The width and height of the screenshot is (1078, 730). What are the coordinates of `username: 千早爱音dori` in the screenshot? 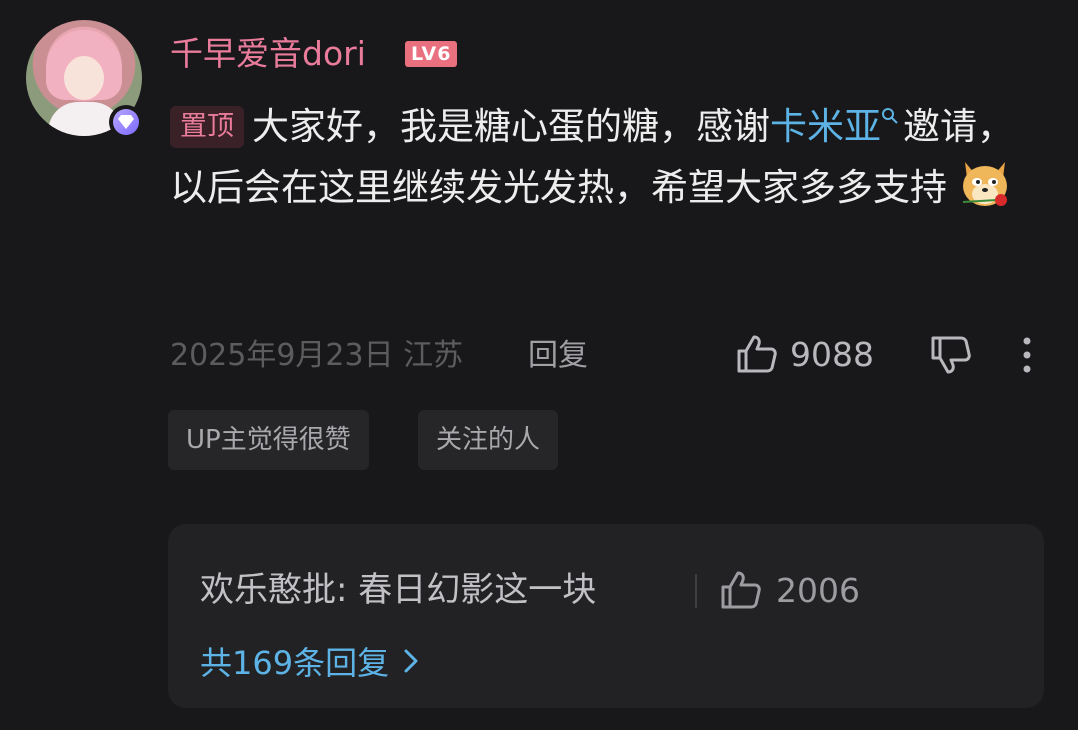 It's located at (268, 54).